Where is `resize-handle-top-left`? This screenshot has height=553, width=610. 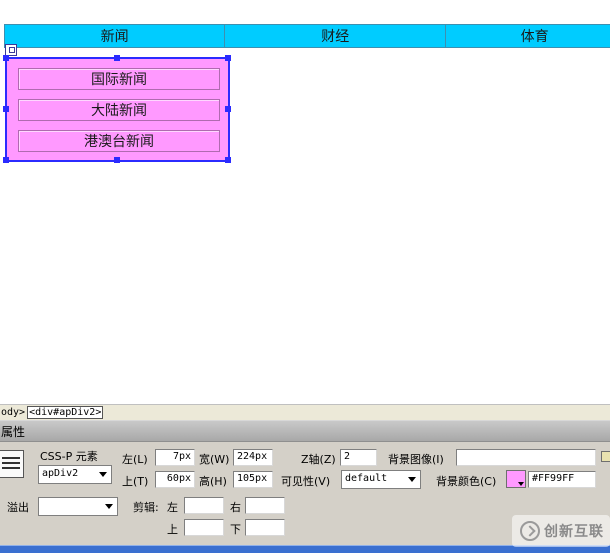
resize-handle-top-left is located at coordinates (6, 58).